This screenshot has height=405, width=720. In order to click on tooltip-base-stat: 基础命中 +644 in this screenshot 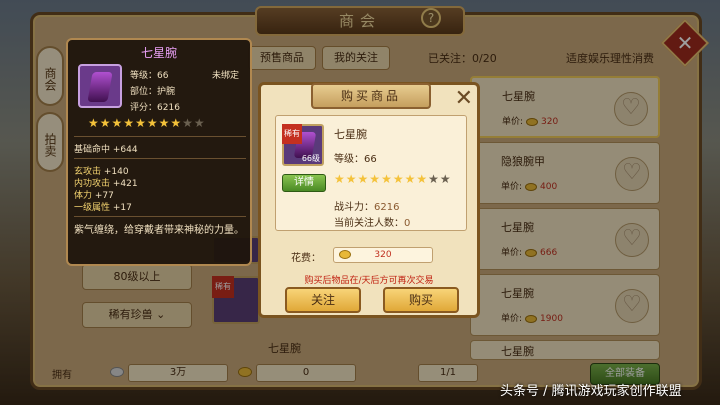, I will do `click(106, 150)`.